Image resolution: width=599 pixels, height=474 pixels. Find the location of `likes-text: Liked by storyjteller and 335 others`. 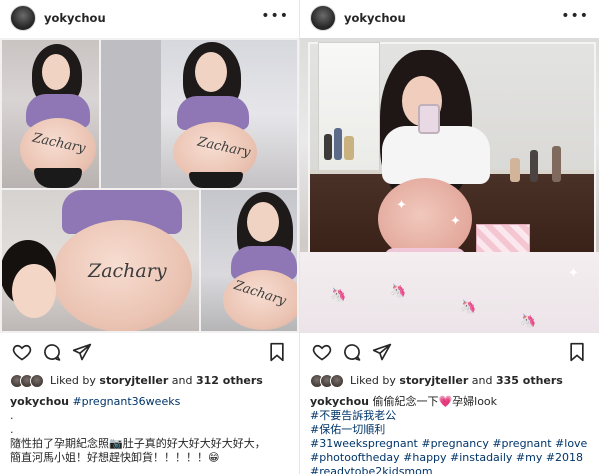

likes-text: Liked by storyjteller and 335 others is located at coordinates (456, 380).